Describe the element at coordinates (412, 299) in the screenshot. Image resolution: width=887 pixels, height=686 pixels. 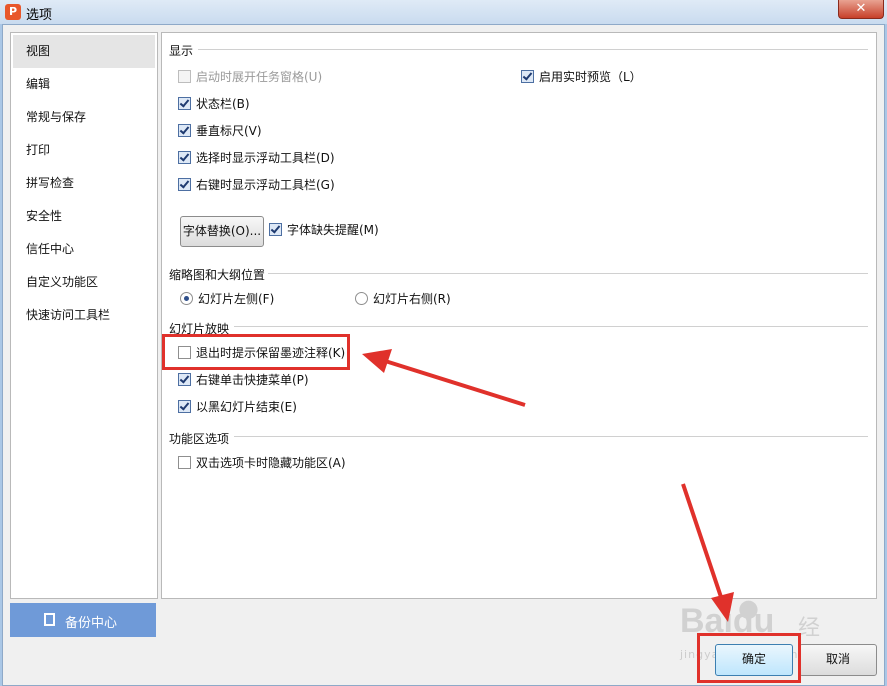
I see `option-label: 幻灯片右侧(R)` at that location.